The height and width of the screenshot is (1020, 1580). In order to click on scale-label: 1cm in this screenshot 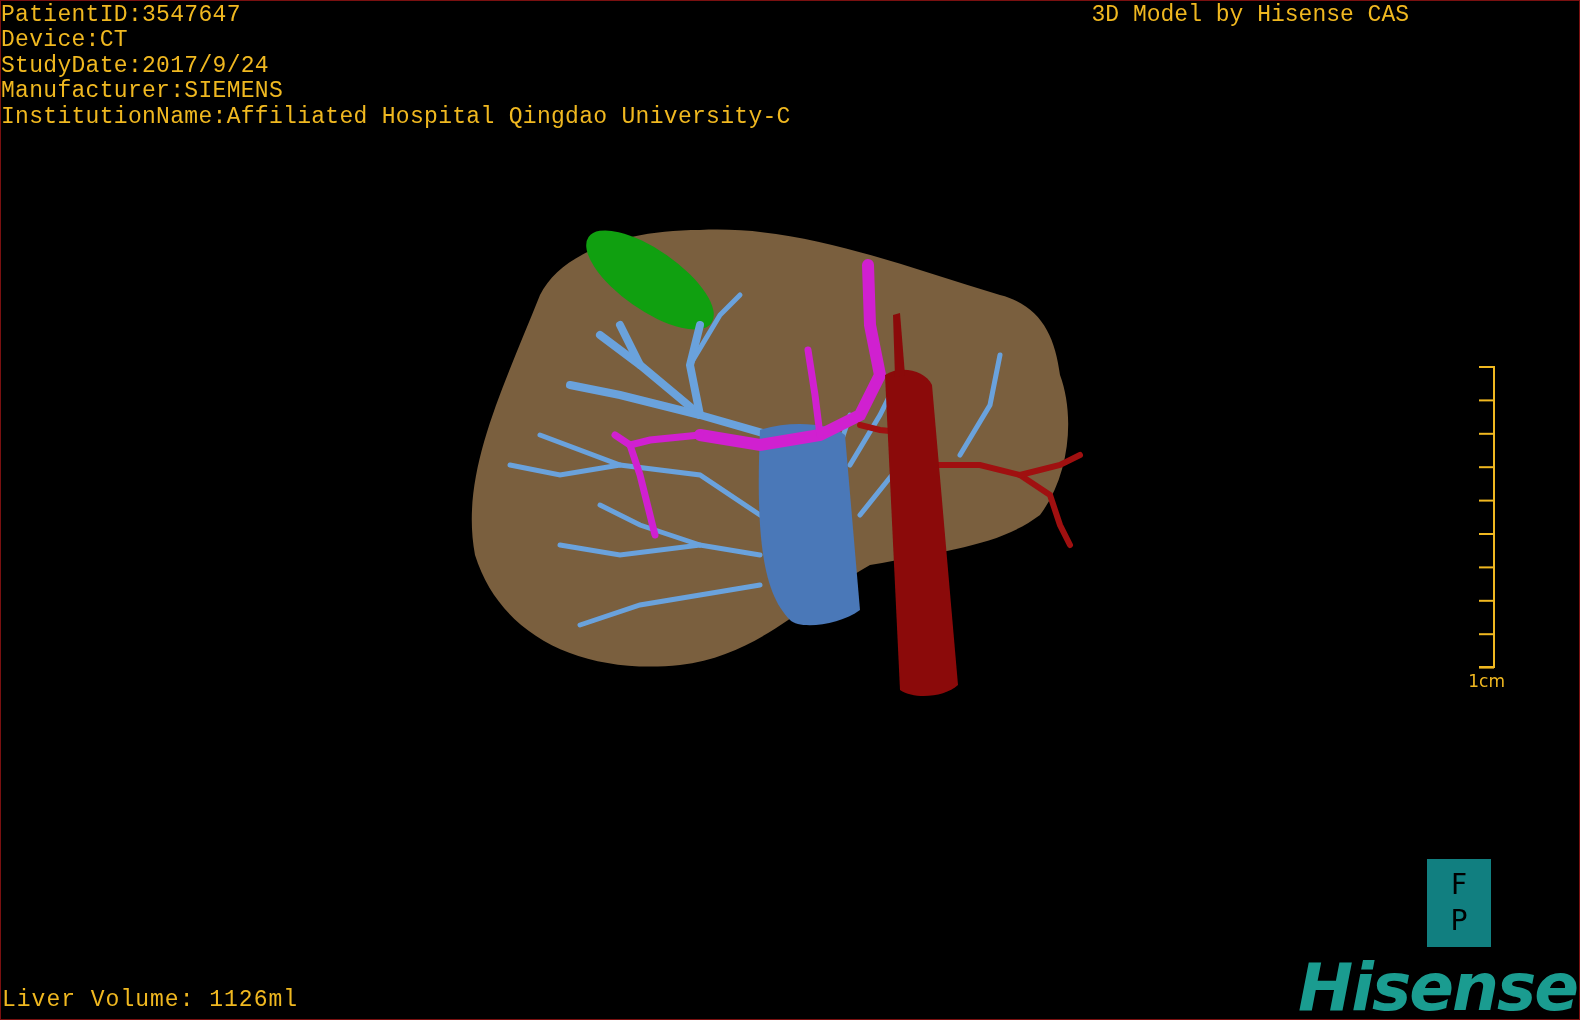, I will do `click(1486, 681)`.